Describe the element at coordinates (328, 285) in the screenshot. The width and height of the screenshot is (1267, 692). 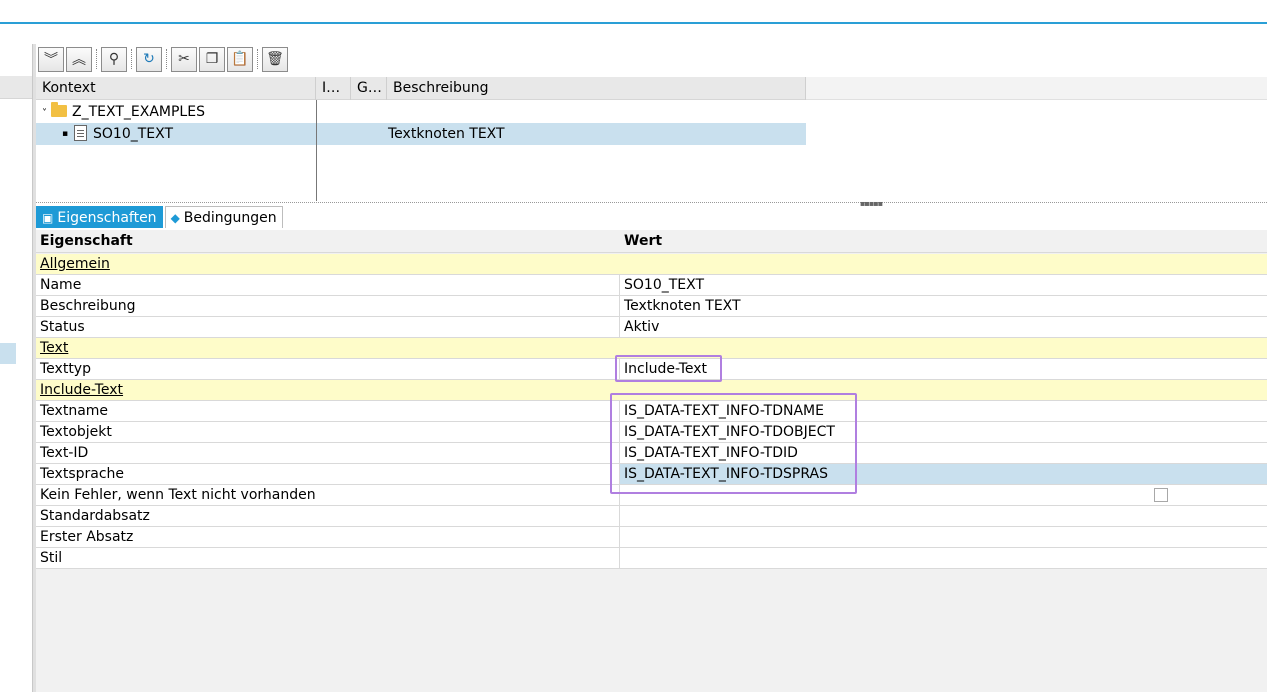
I see `property-label: Name` at that location.